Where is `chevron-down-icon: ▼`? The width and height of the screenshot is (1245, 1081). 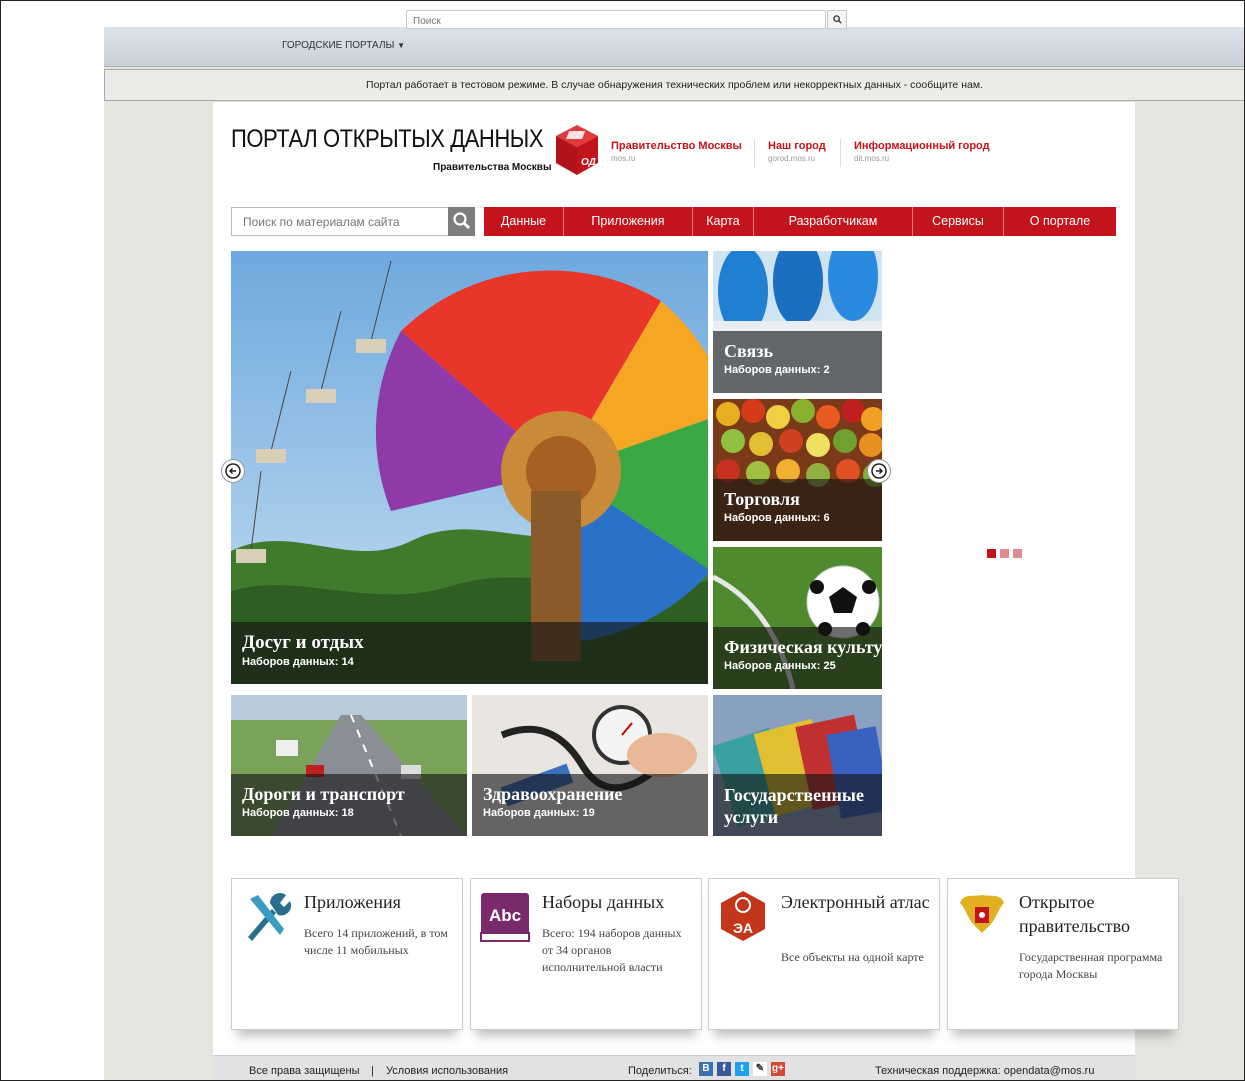
chevron-down-icon: ▼ is located at coordinates (401, 45).